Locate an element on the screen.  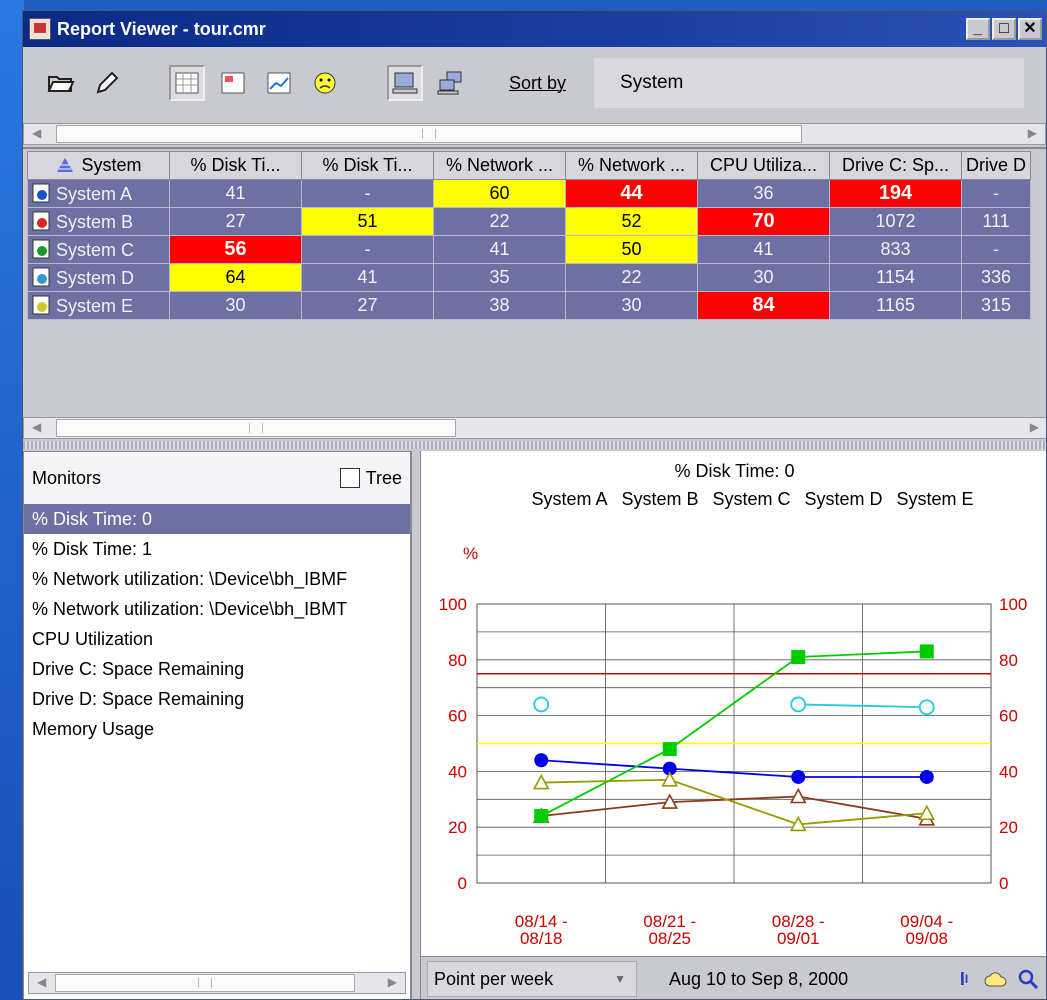
table-cell: 84 is located at coordinates (763, 305).